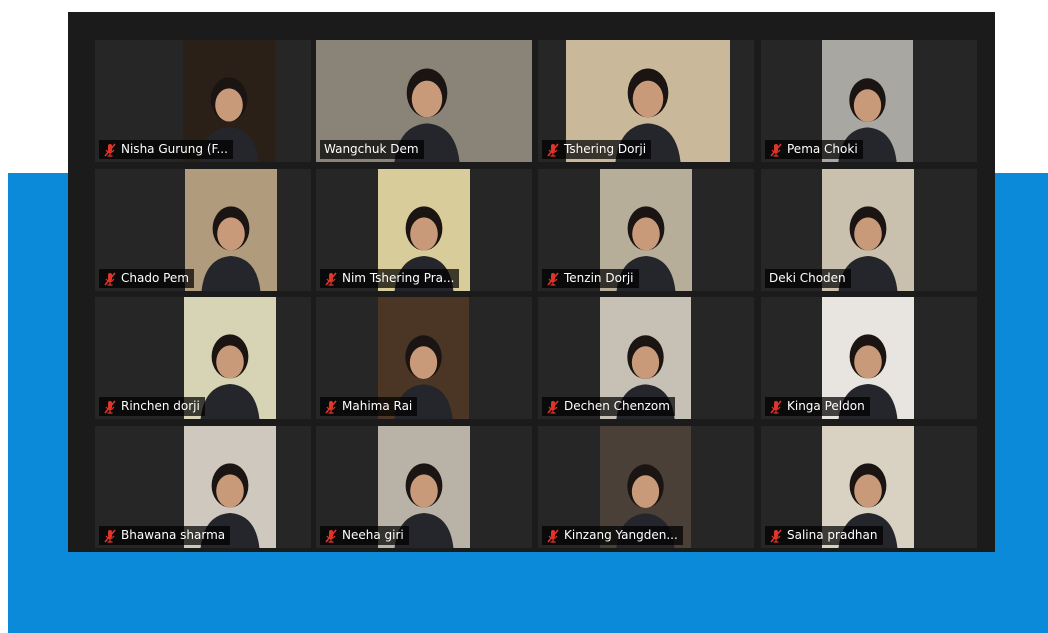 Image resolution: width=1048 pixels, height=633 pixels. Describe the element at coordinates (832, 535) in the screenshot. I see `participant-name: Salina pradhan` at that location.